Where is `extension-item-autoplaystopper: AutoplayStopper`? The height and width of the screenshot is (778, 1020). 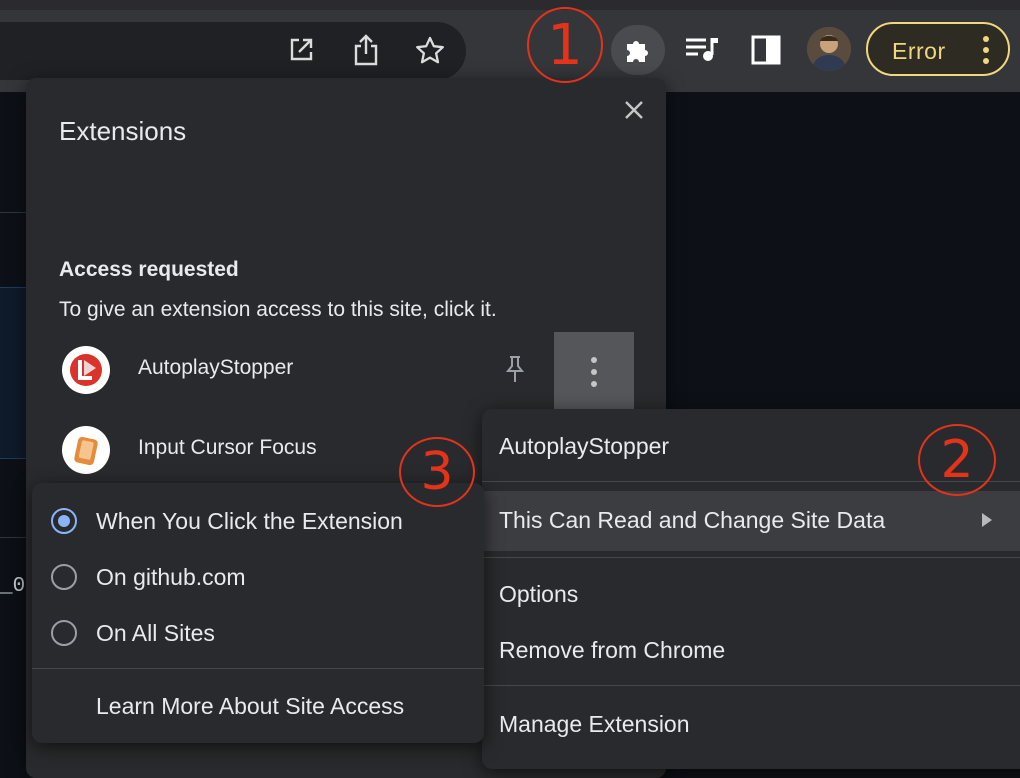
extension-item-autoplaystopper: AutoplayStopper is located at coordinates (346, 372).